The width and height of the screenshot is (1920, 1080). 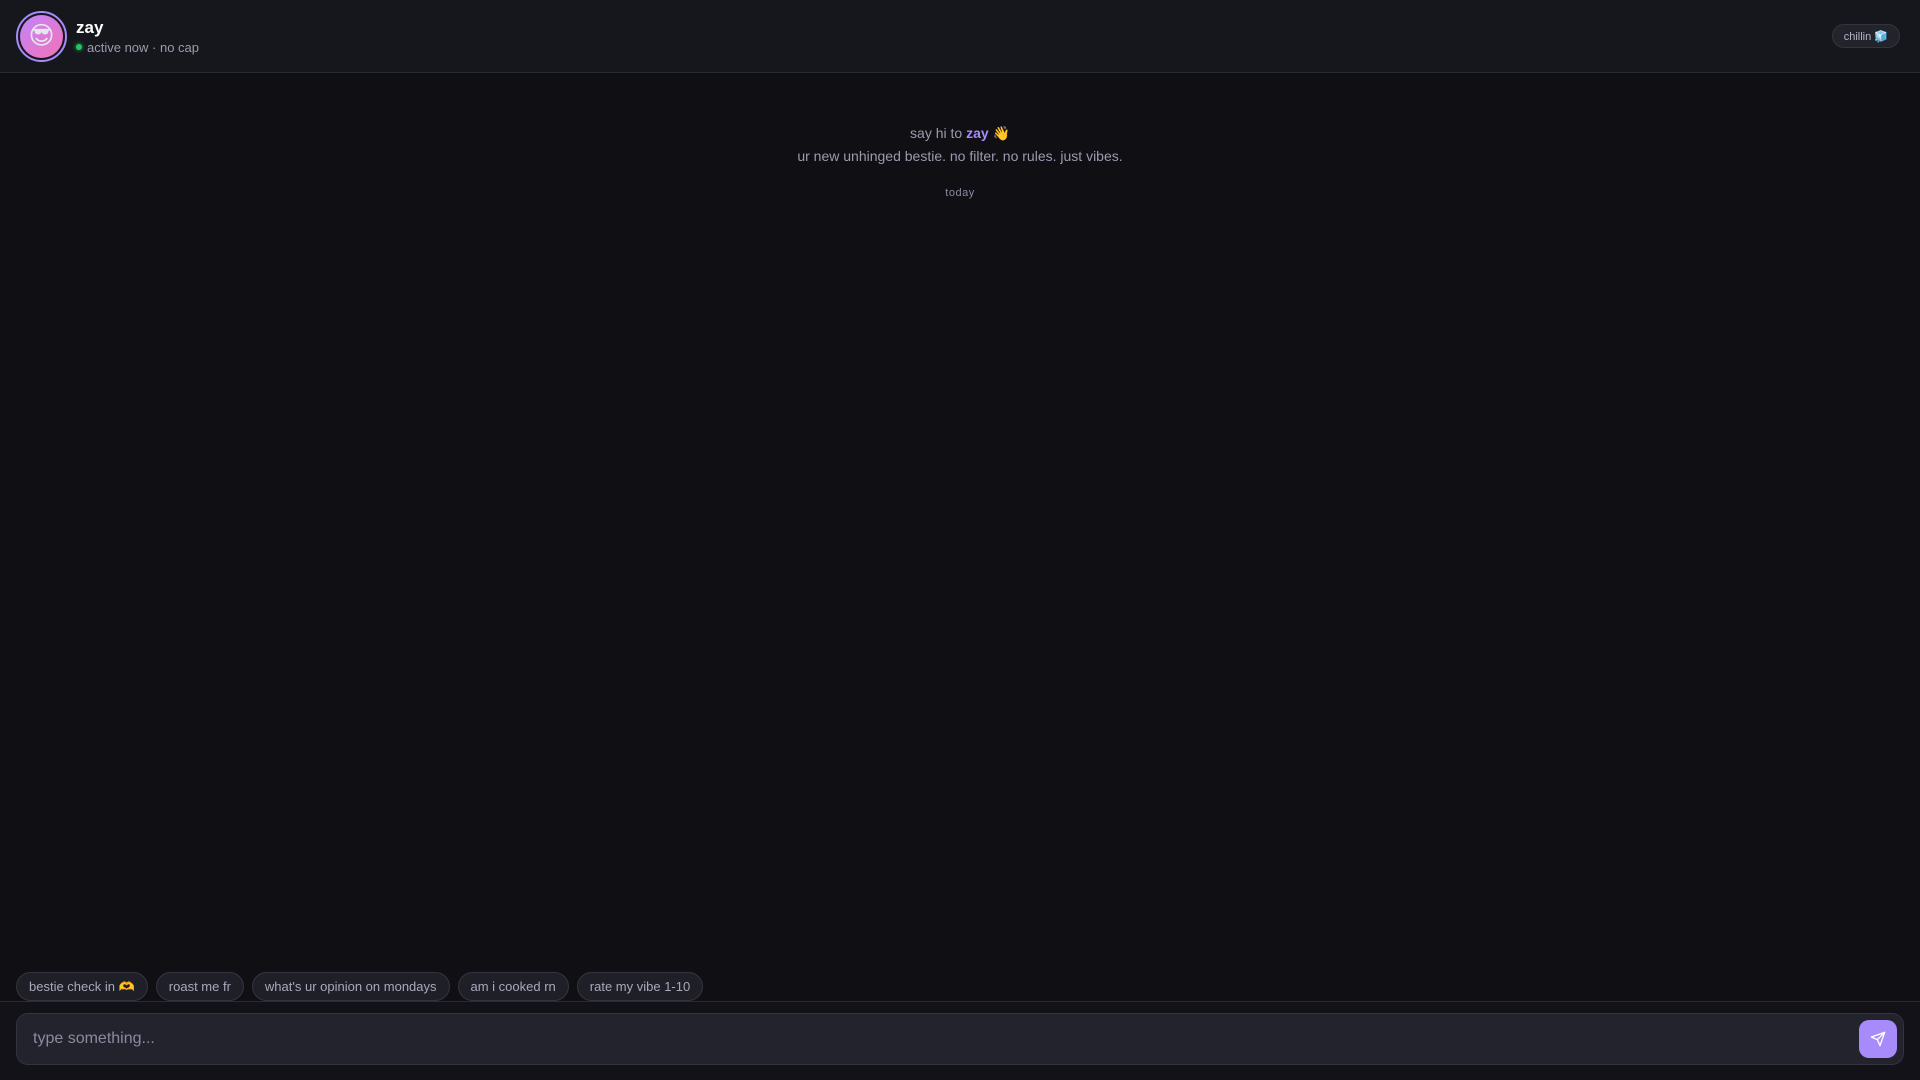 I want to click on suggestion-chip: what's ur opinion on mondays, so click(x=350, y=986).